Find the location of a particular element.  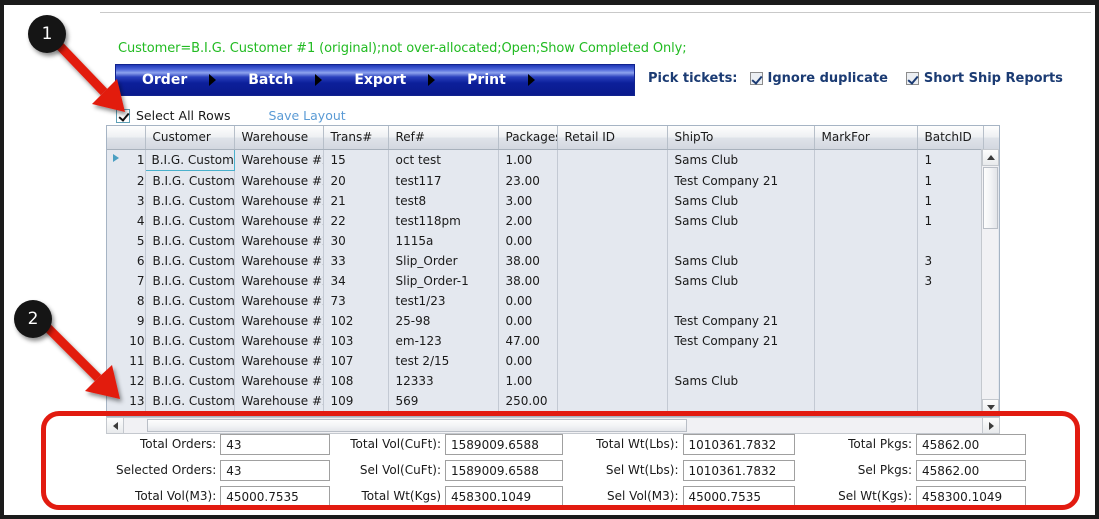

column-header-trans: Trans# is located at coordinates (356, 138).